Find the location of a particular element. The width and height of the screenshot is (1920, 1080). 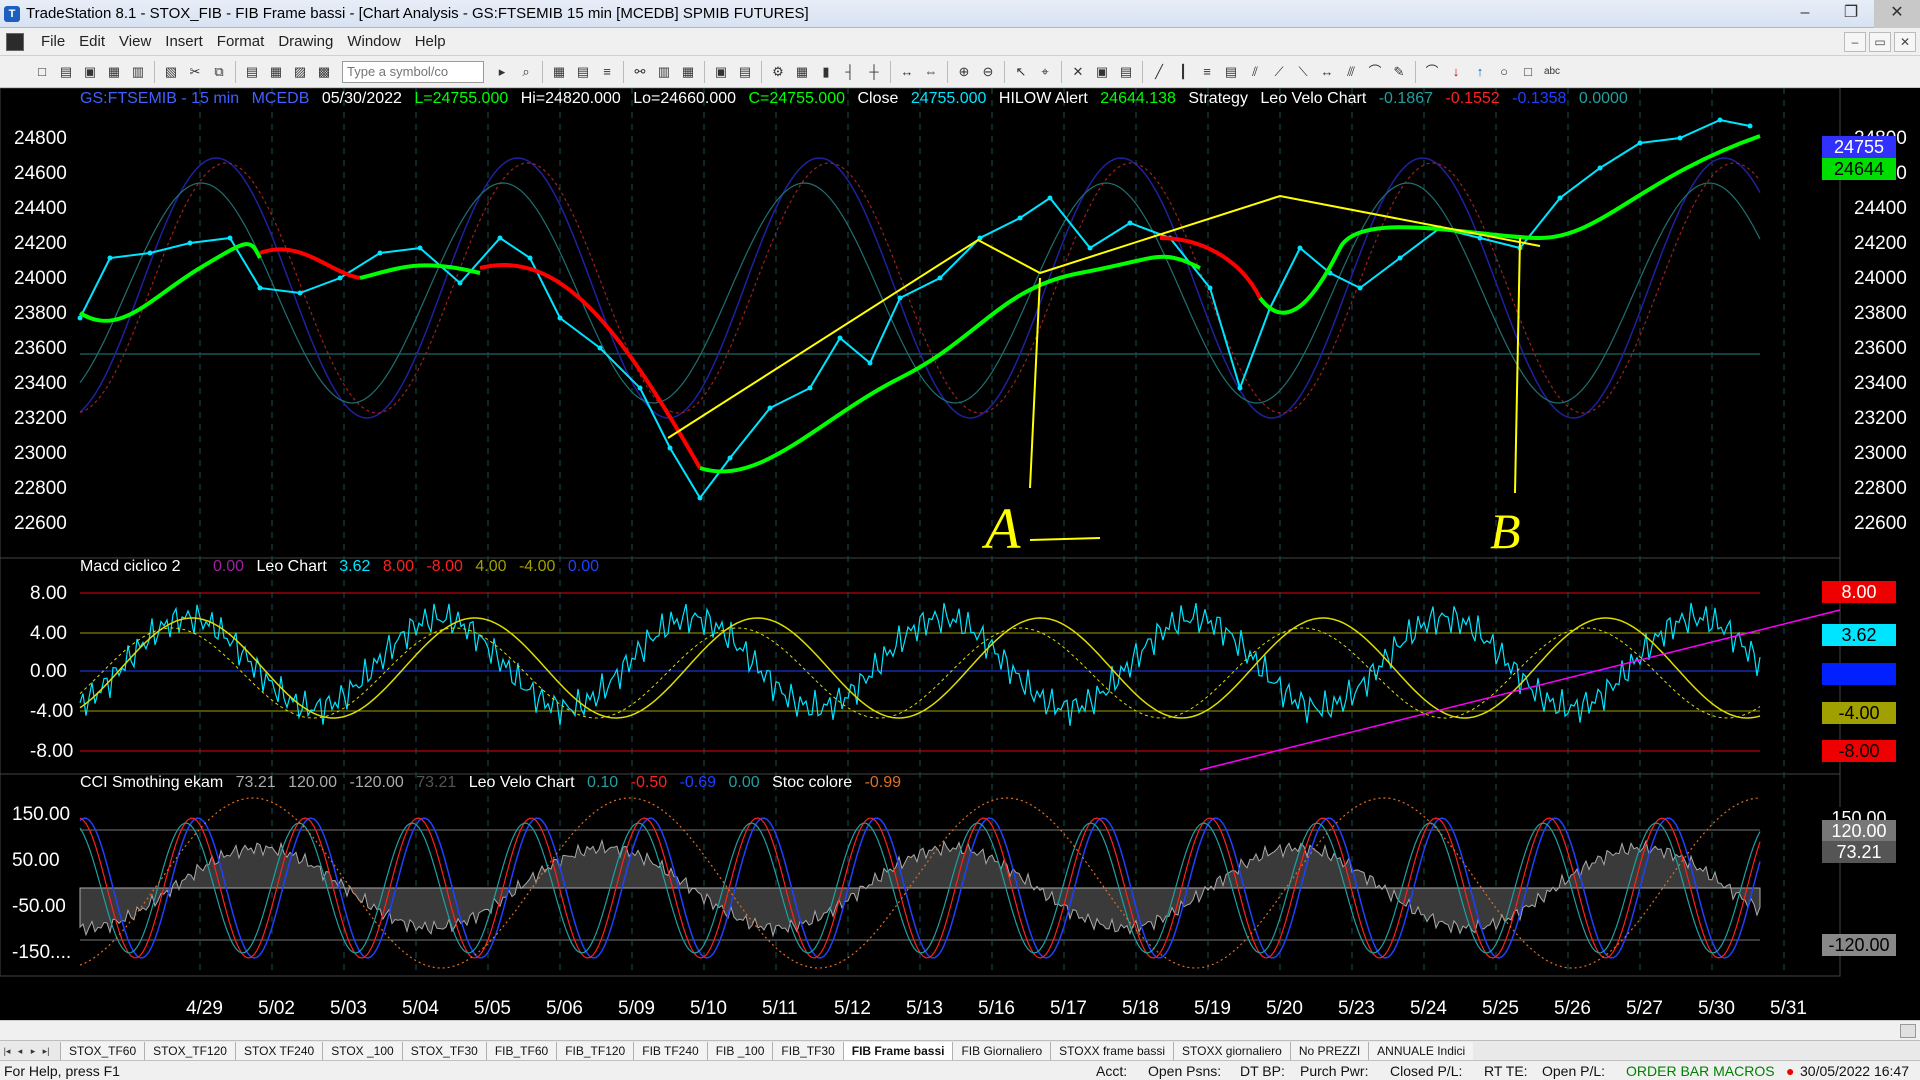

workspace-tab: STOX _100 is located at coordinates (362, 1050).